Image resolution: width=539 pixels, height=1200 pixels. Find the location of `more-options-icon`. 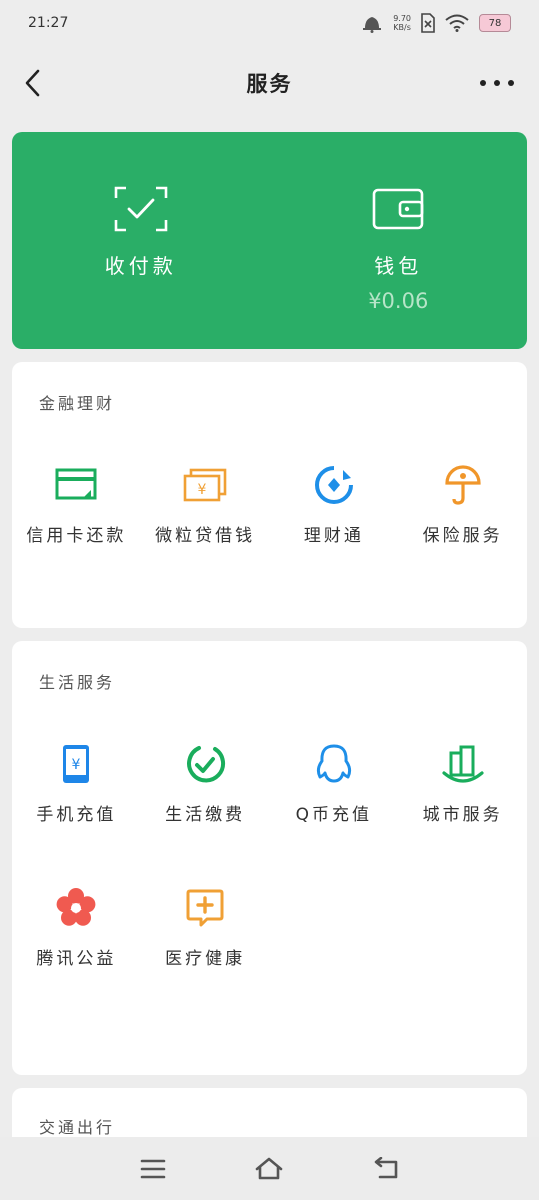

more-options-icon is located at coordinates (497, 83).